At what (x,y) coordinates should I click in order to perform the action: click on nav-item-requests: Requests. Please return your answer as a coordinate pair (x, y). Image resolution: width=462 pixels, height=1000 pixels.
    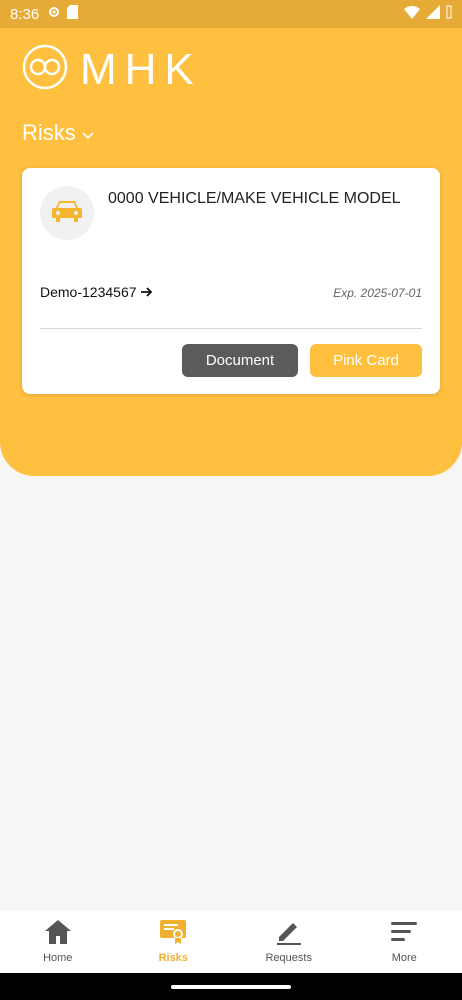
    Looking at the image, I should click on (289, 941).